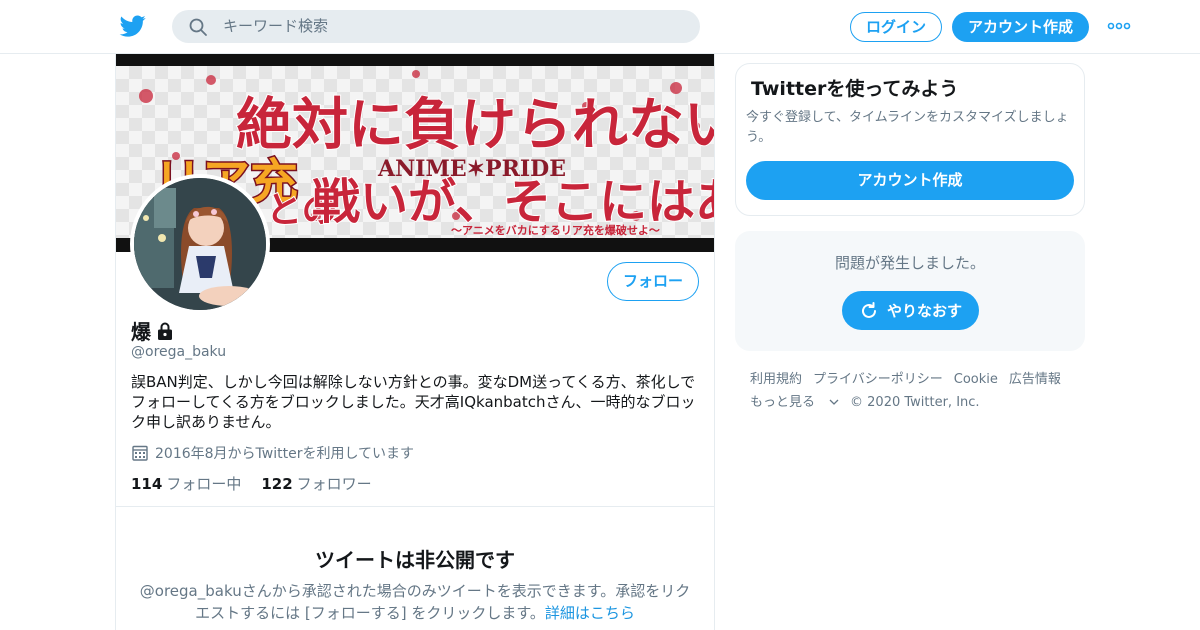  I want to click on banner-line2c: 戦いが、そこにはある, so click(513, 202).